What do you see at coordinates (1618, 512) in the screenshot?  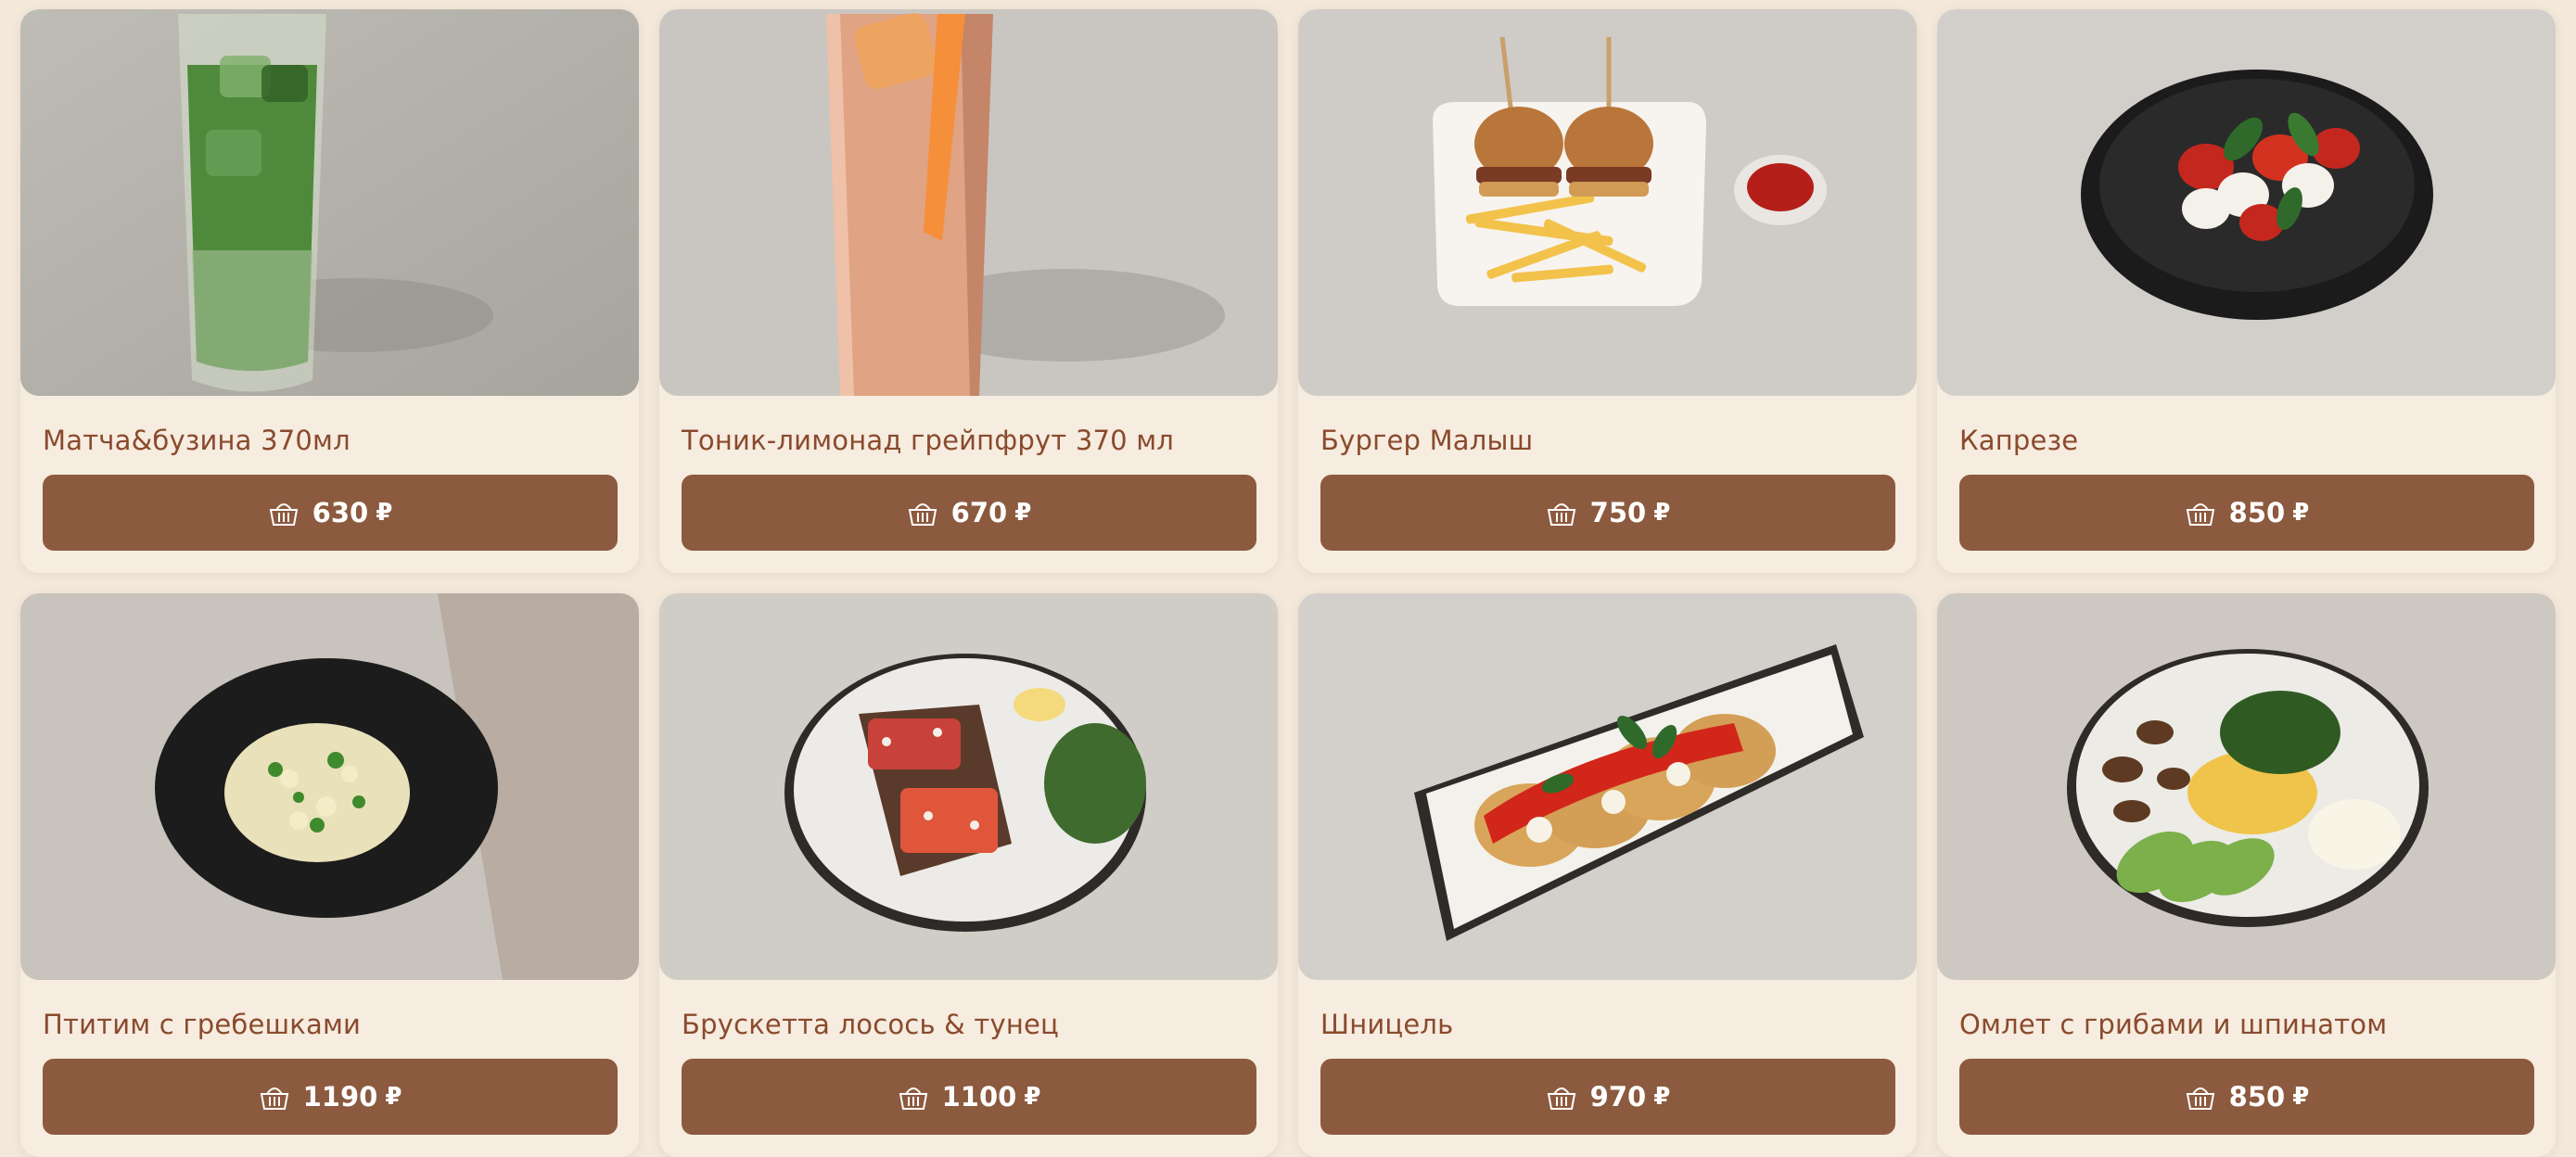 I see `price-value: 750` at bounding box center [1618, 512].